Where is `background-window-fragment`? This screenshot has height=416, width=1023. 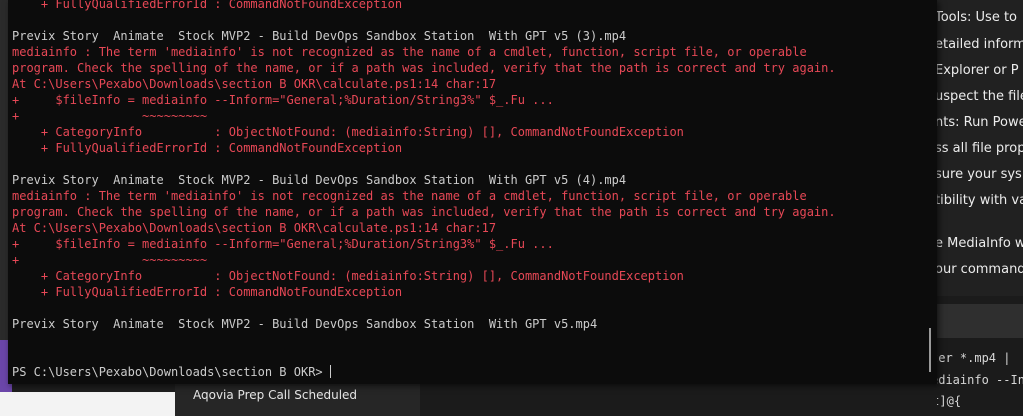
background-window-fragment is located at coordinates (87, 404).